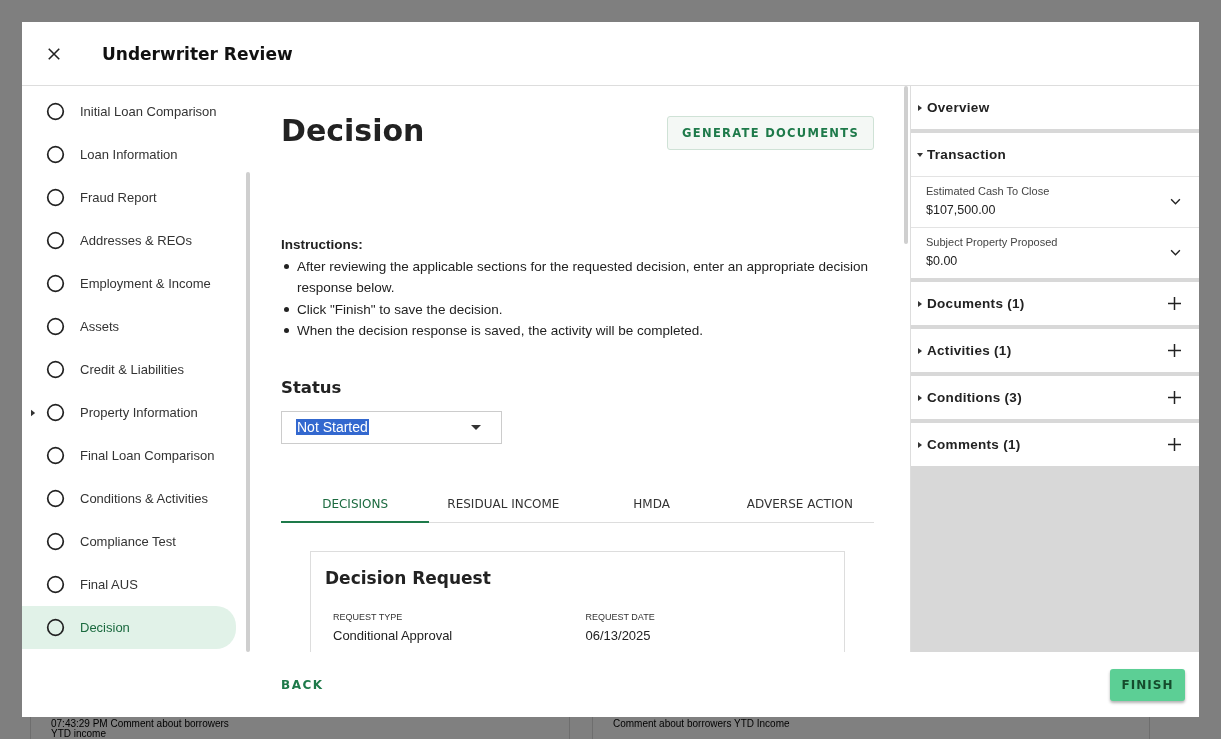 The height and width of the screenshot is (739, 1221). What do you see at coordinates (988, 191) in the screenshot?
I see `field-label: Estimated Cash To Close` at bounding box center [988, 191].